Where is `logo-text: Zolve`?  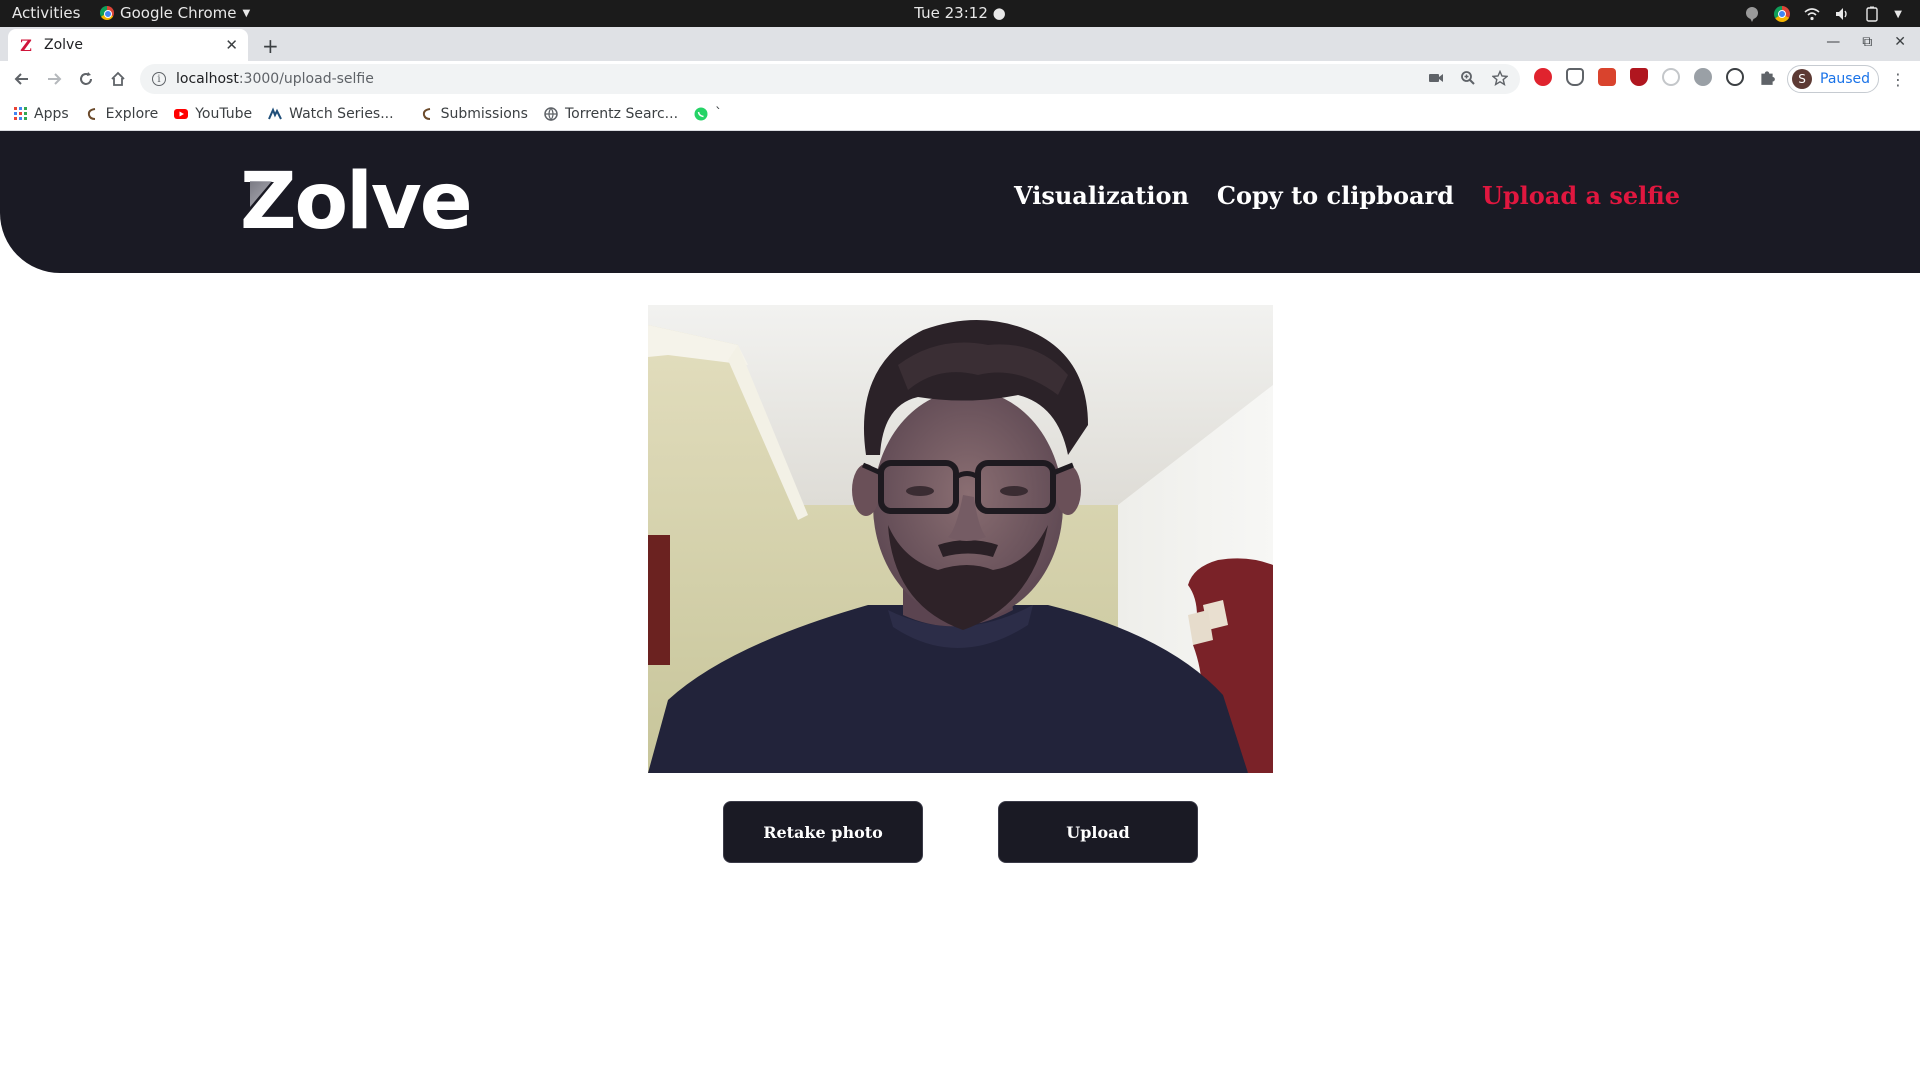 logo-text: Zolve is located at coordinates (356, 202).